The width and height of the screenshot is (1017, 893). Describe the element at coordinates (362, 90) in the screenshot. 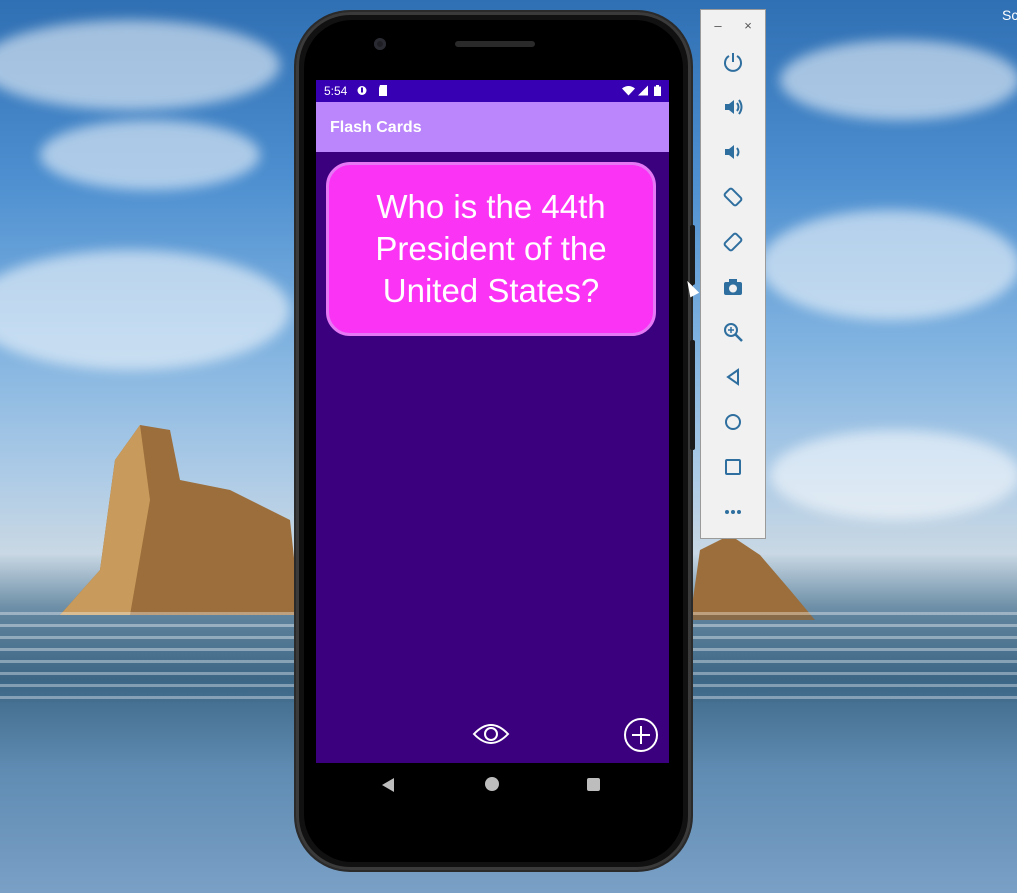

I see `notification-icon` at that location.